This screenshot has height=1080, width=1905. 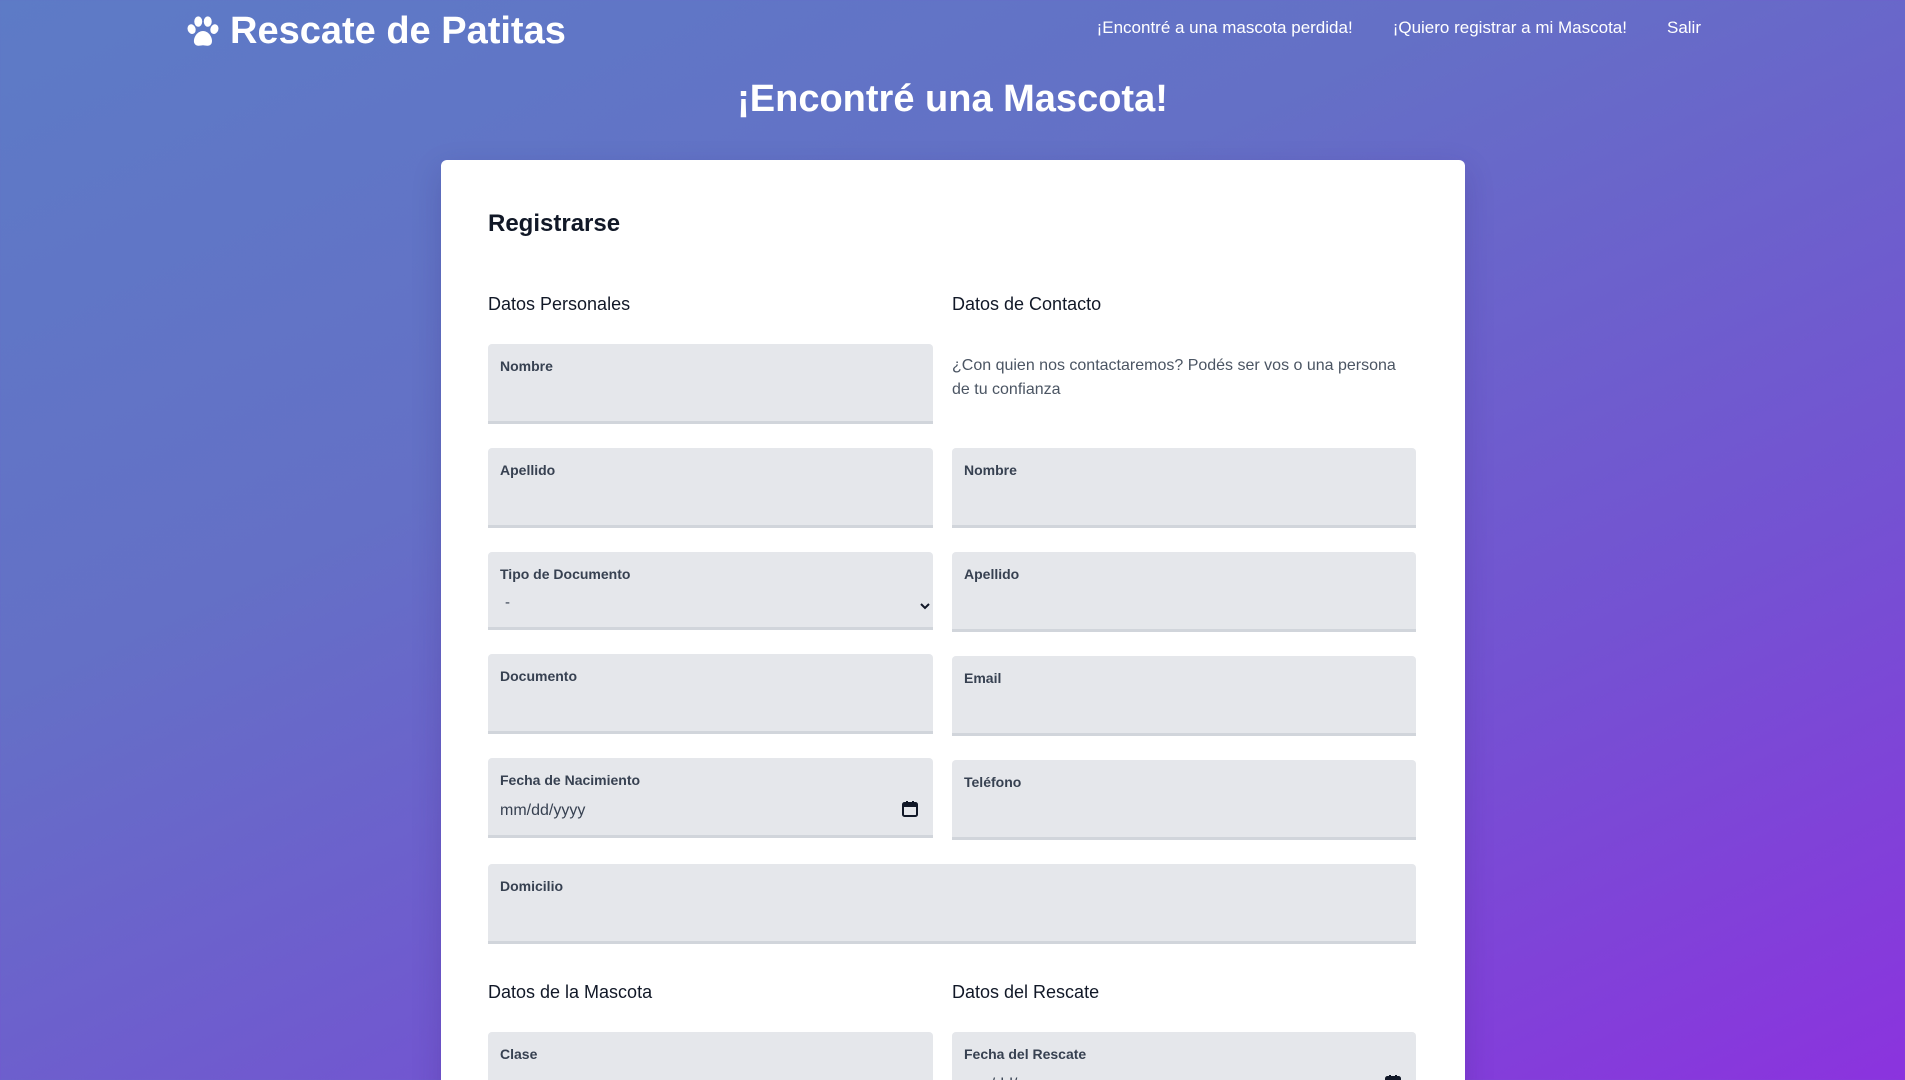 I want to click on contacto-email-input, so click(x=1184, y=709).